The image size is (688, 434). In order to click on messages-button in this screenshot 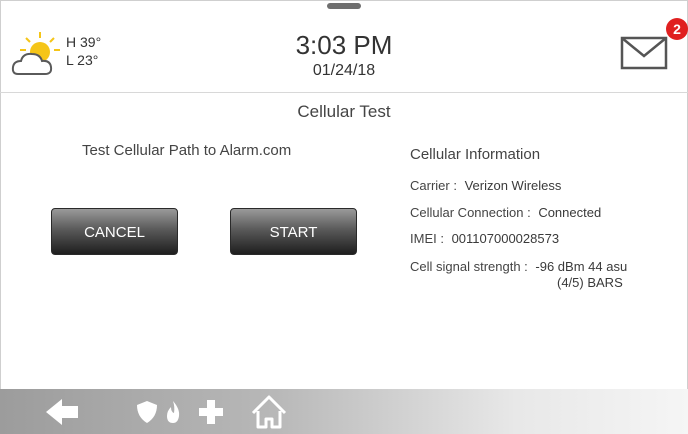, I will do `click(645, 52)`.